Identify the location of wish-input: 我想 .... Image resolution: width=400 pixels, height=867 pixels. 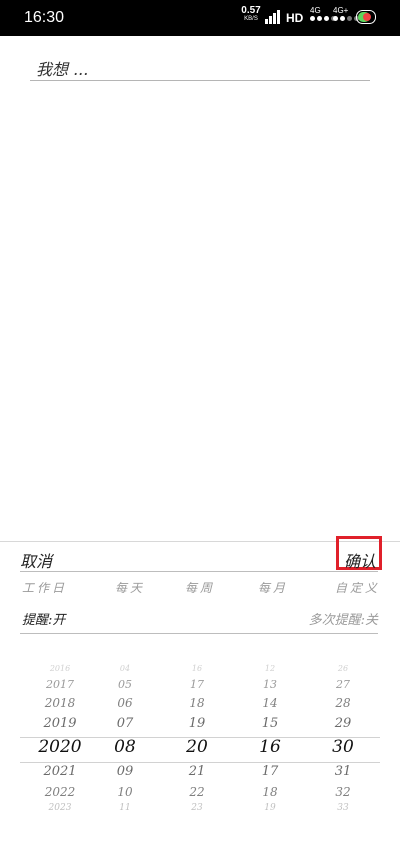
(200, 66).